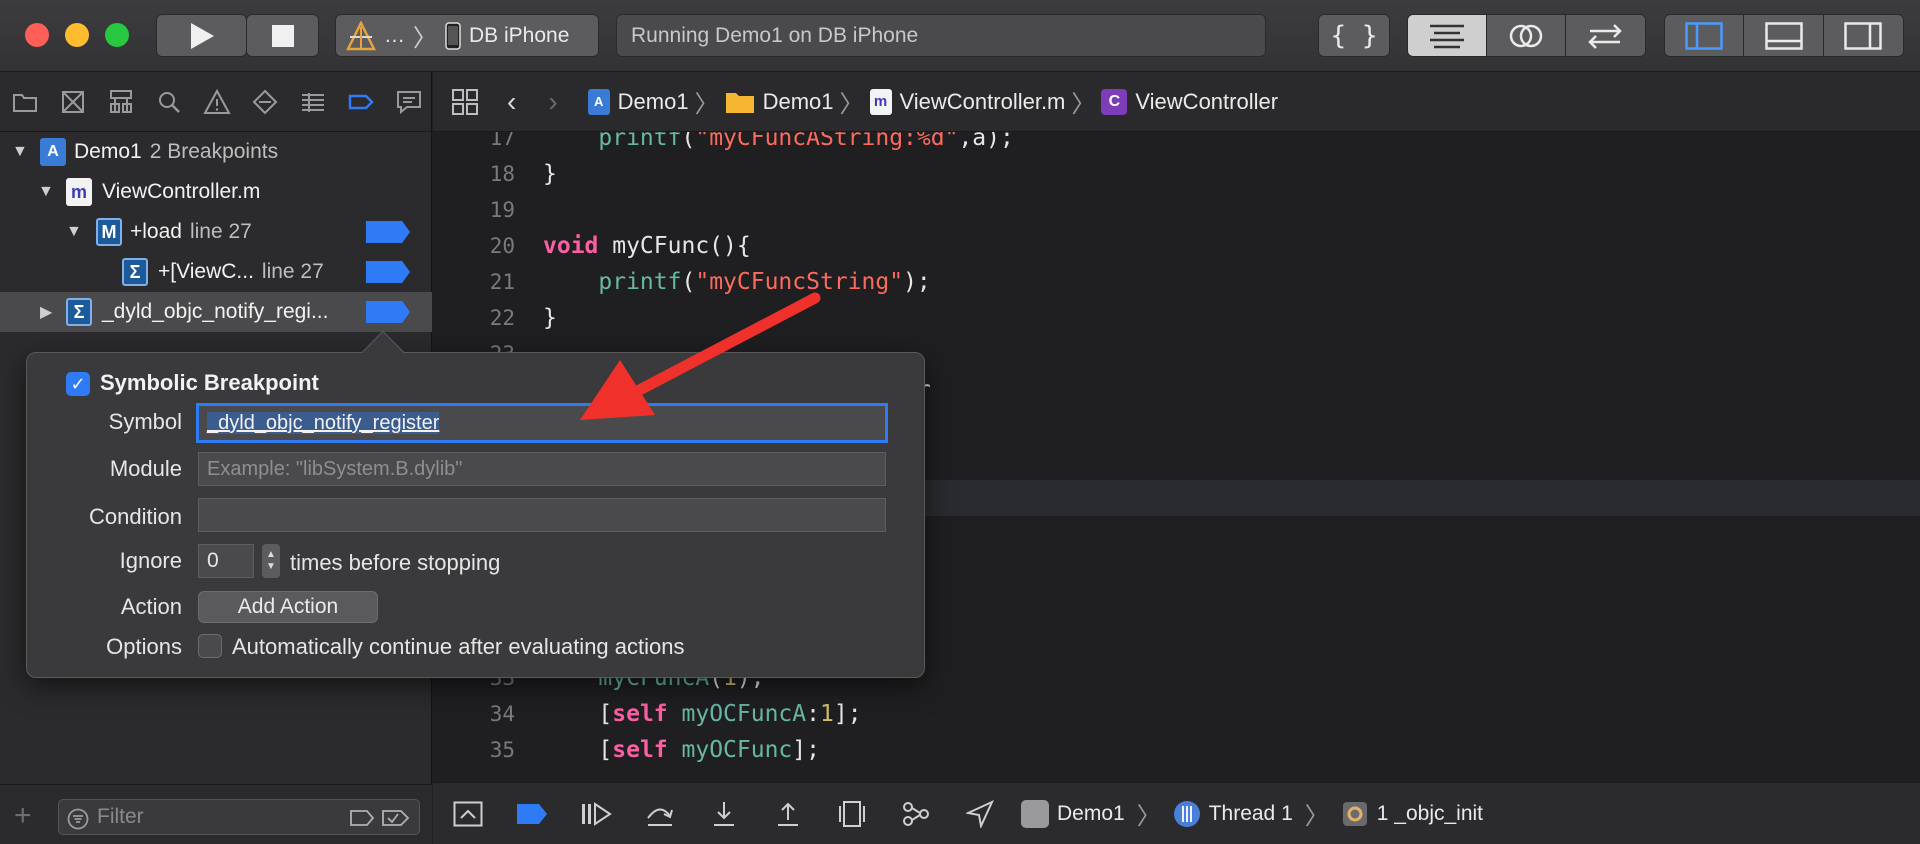 This screenshot has width=1920, height=844. What do you see at coordinates (1354, 35) in the screenshot?
I see `library-button: { }` at bounding box center [1354, 35].